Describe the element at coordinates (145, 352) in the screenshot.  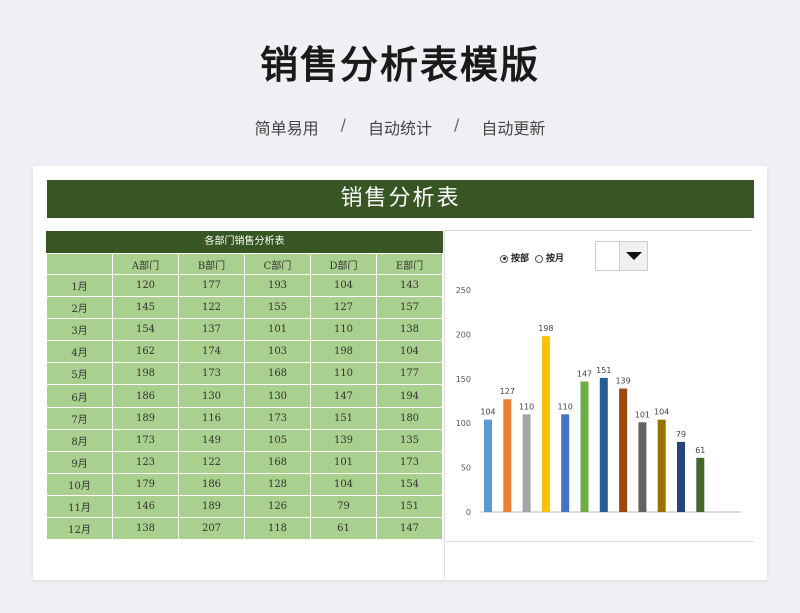
I see `value-cell: 162` at that location.